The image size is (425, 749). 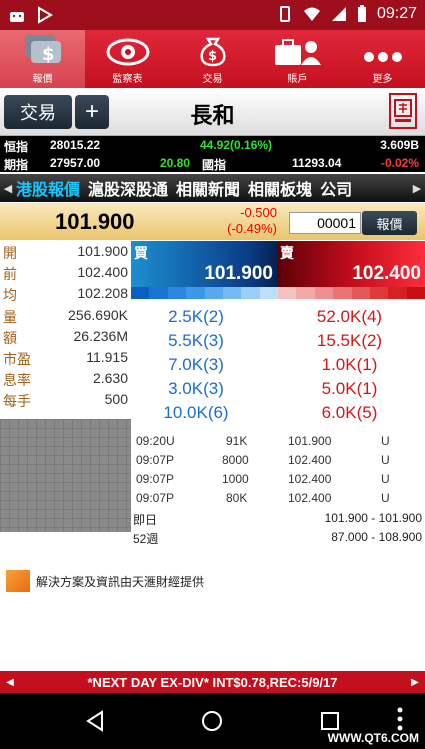 I want to click on ticker-text: *NEXT DAY EX-DIV* INT$0.78,REC:5/9/17, so click(x=212, y=682).